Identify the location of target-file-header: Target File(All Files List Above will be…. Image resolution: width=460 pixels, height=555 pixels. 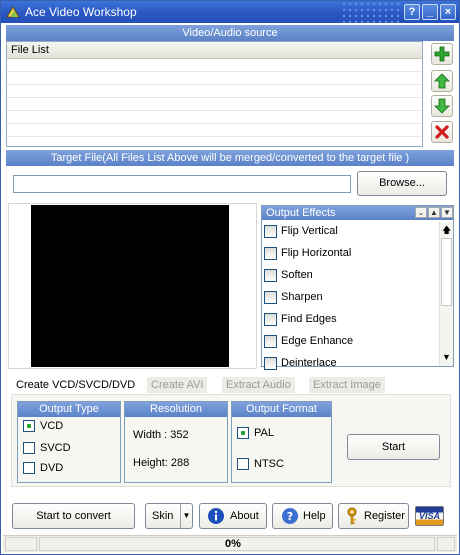
(230, 158).